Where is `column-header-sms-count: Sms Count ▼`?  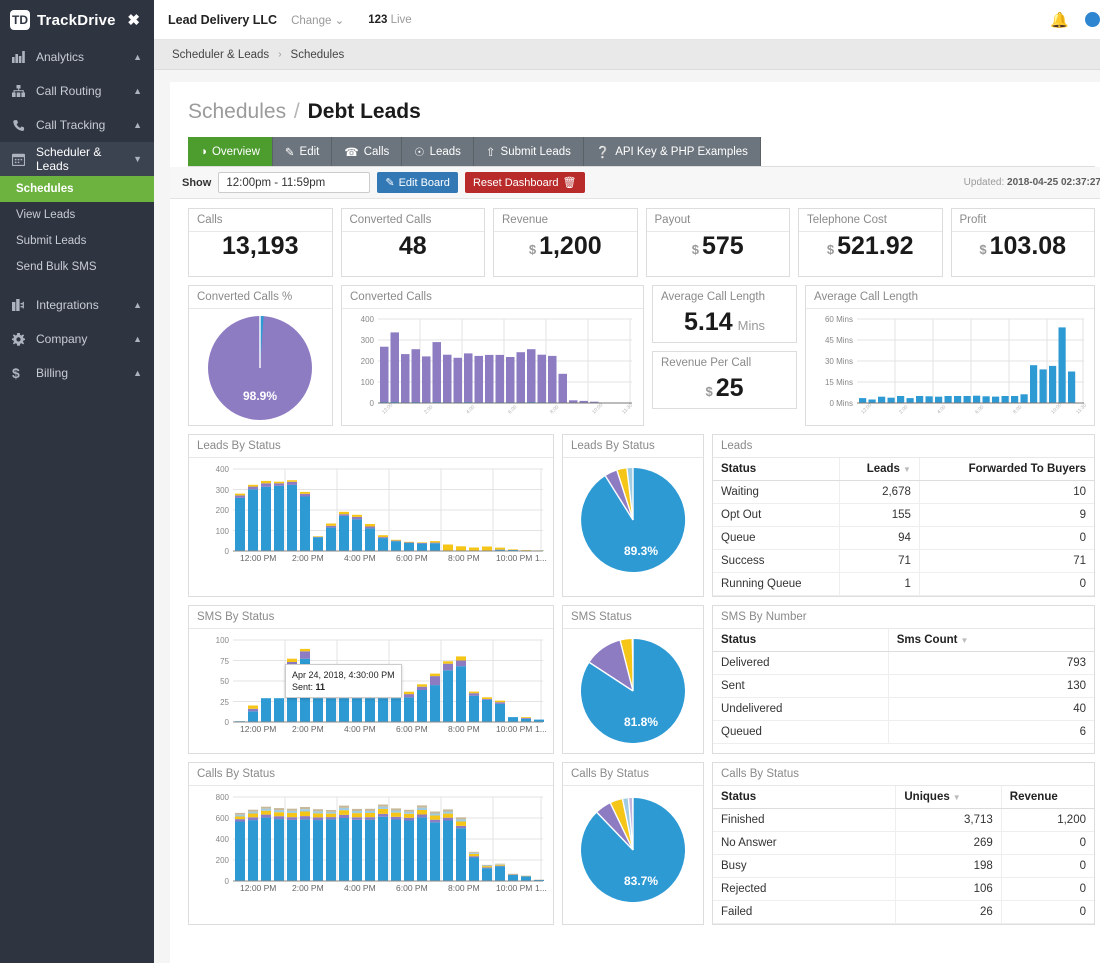 column-header-sms-count: Sms Count ▼ is located at coordinates (990, 641).